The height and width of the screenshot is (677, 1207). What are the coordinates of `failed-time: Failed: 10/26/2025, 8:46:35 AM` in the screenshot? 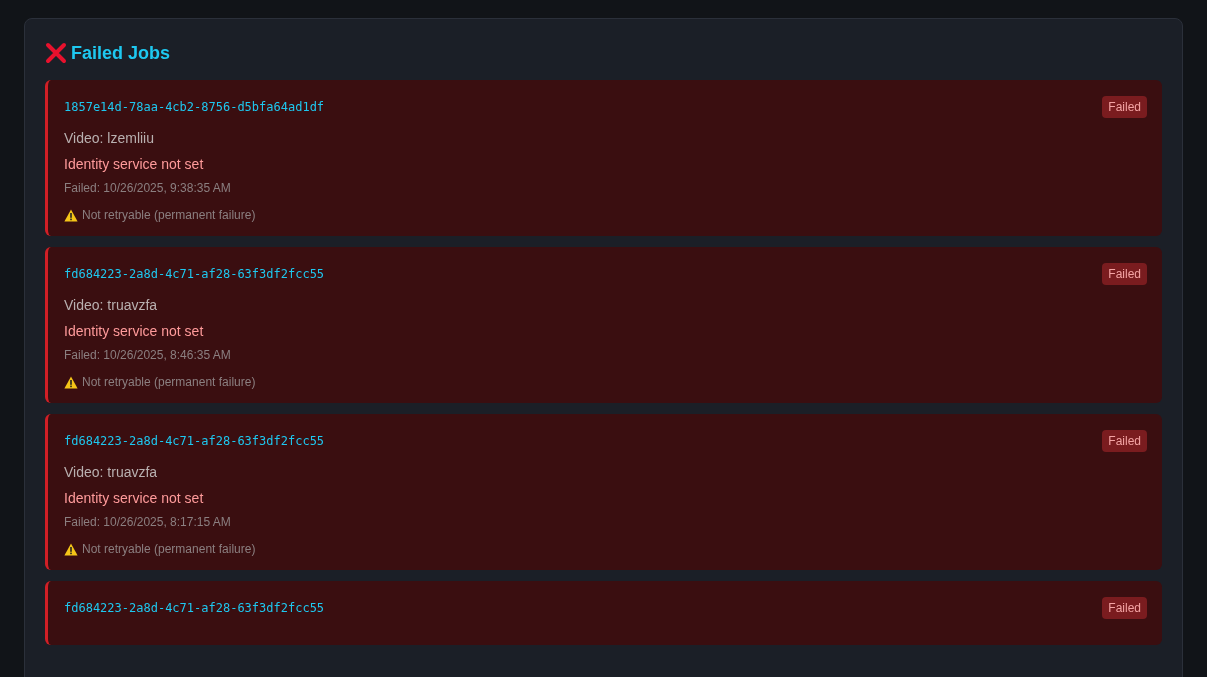 It's located at (148, 355).